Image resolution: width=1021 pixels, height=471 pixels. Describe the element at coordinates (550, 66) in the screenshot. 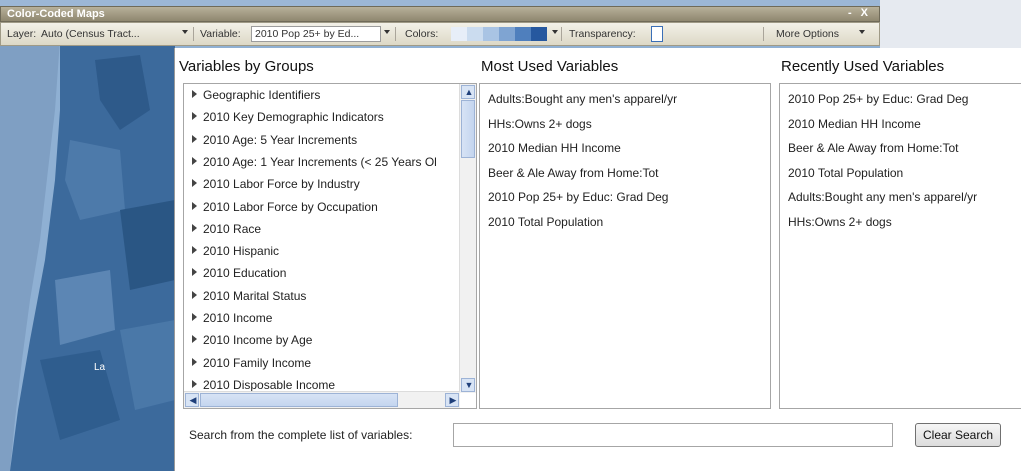

I see `most-used-heading: Most Used Variables` at that location.